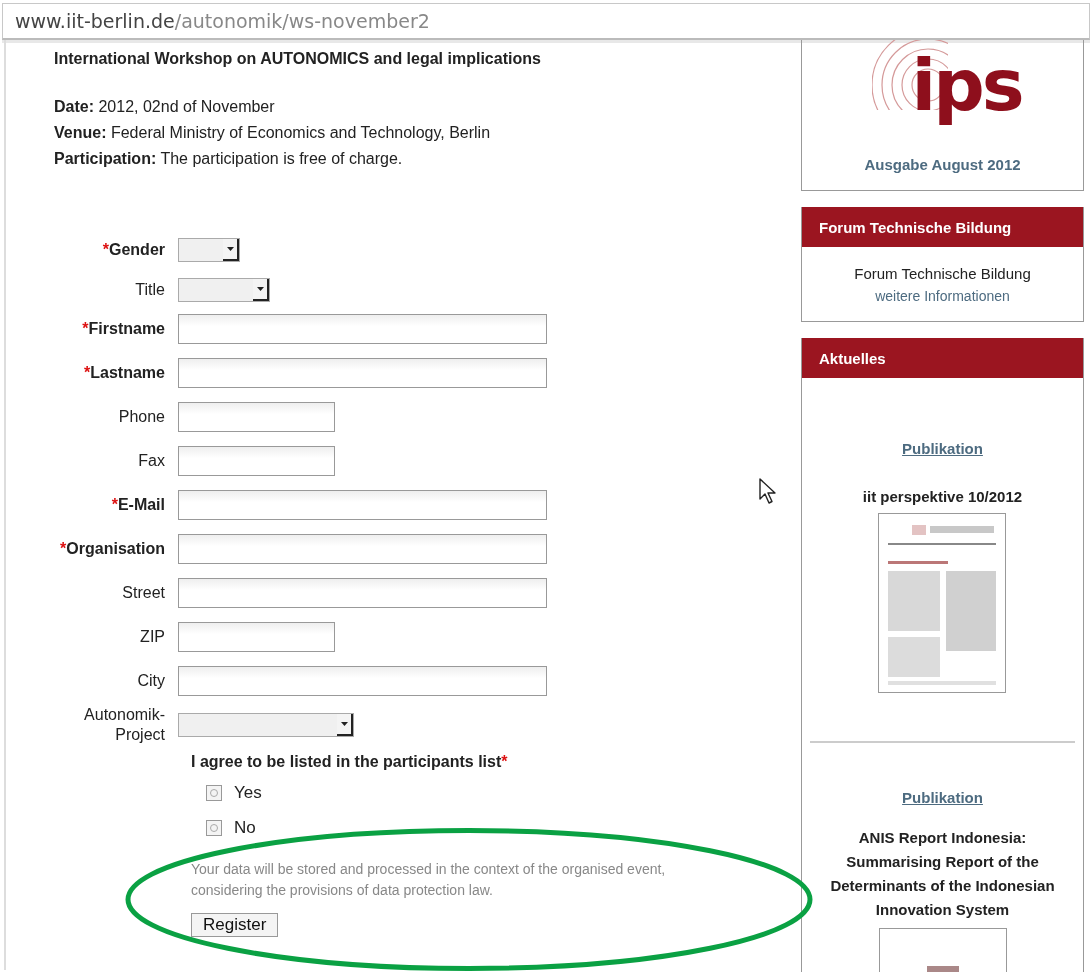  What do you see at coordinates (942, 227) in the screenshot?
I see `panel-header: Forum Technische Bildung` at bounding box center [942, 227].